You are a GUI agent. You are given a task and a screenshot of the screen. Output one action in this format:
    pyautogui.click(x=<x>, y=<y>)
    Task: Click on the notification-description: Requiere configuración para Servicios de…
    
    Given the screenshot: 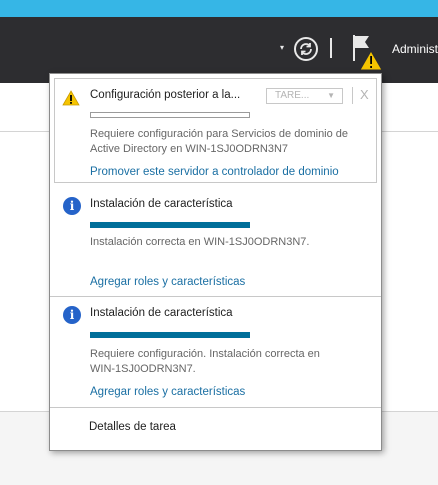 What is the action you would take?
    pyautogui.click(x=219, y=142)
    